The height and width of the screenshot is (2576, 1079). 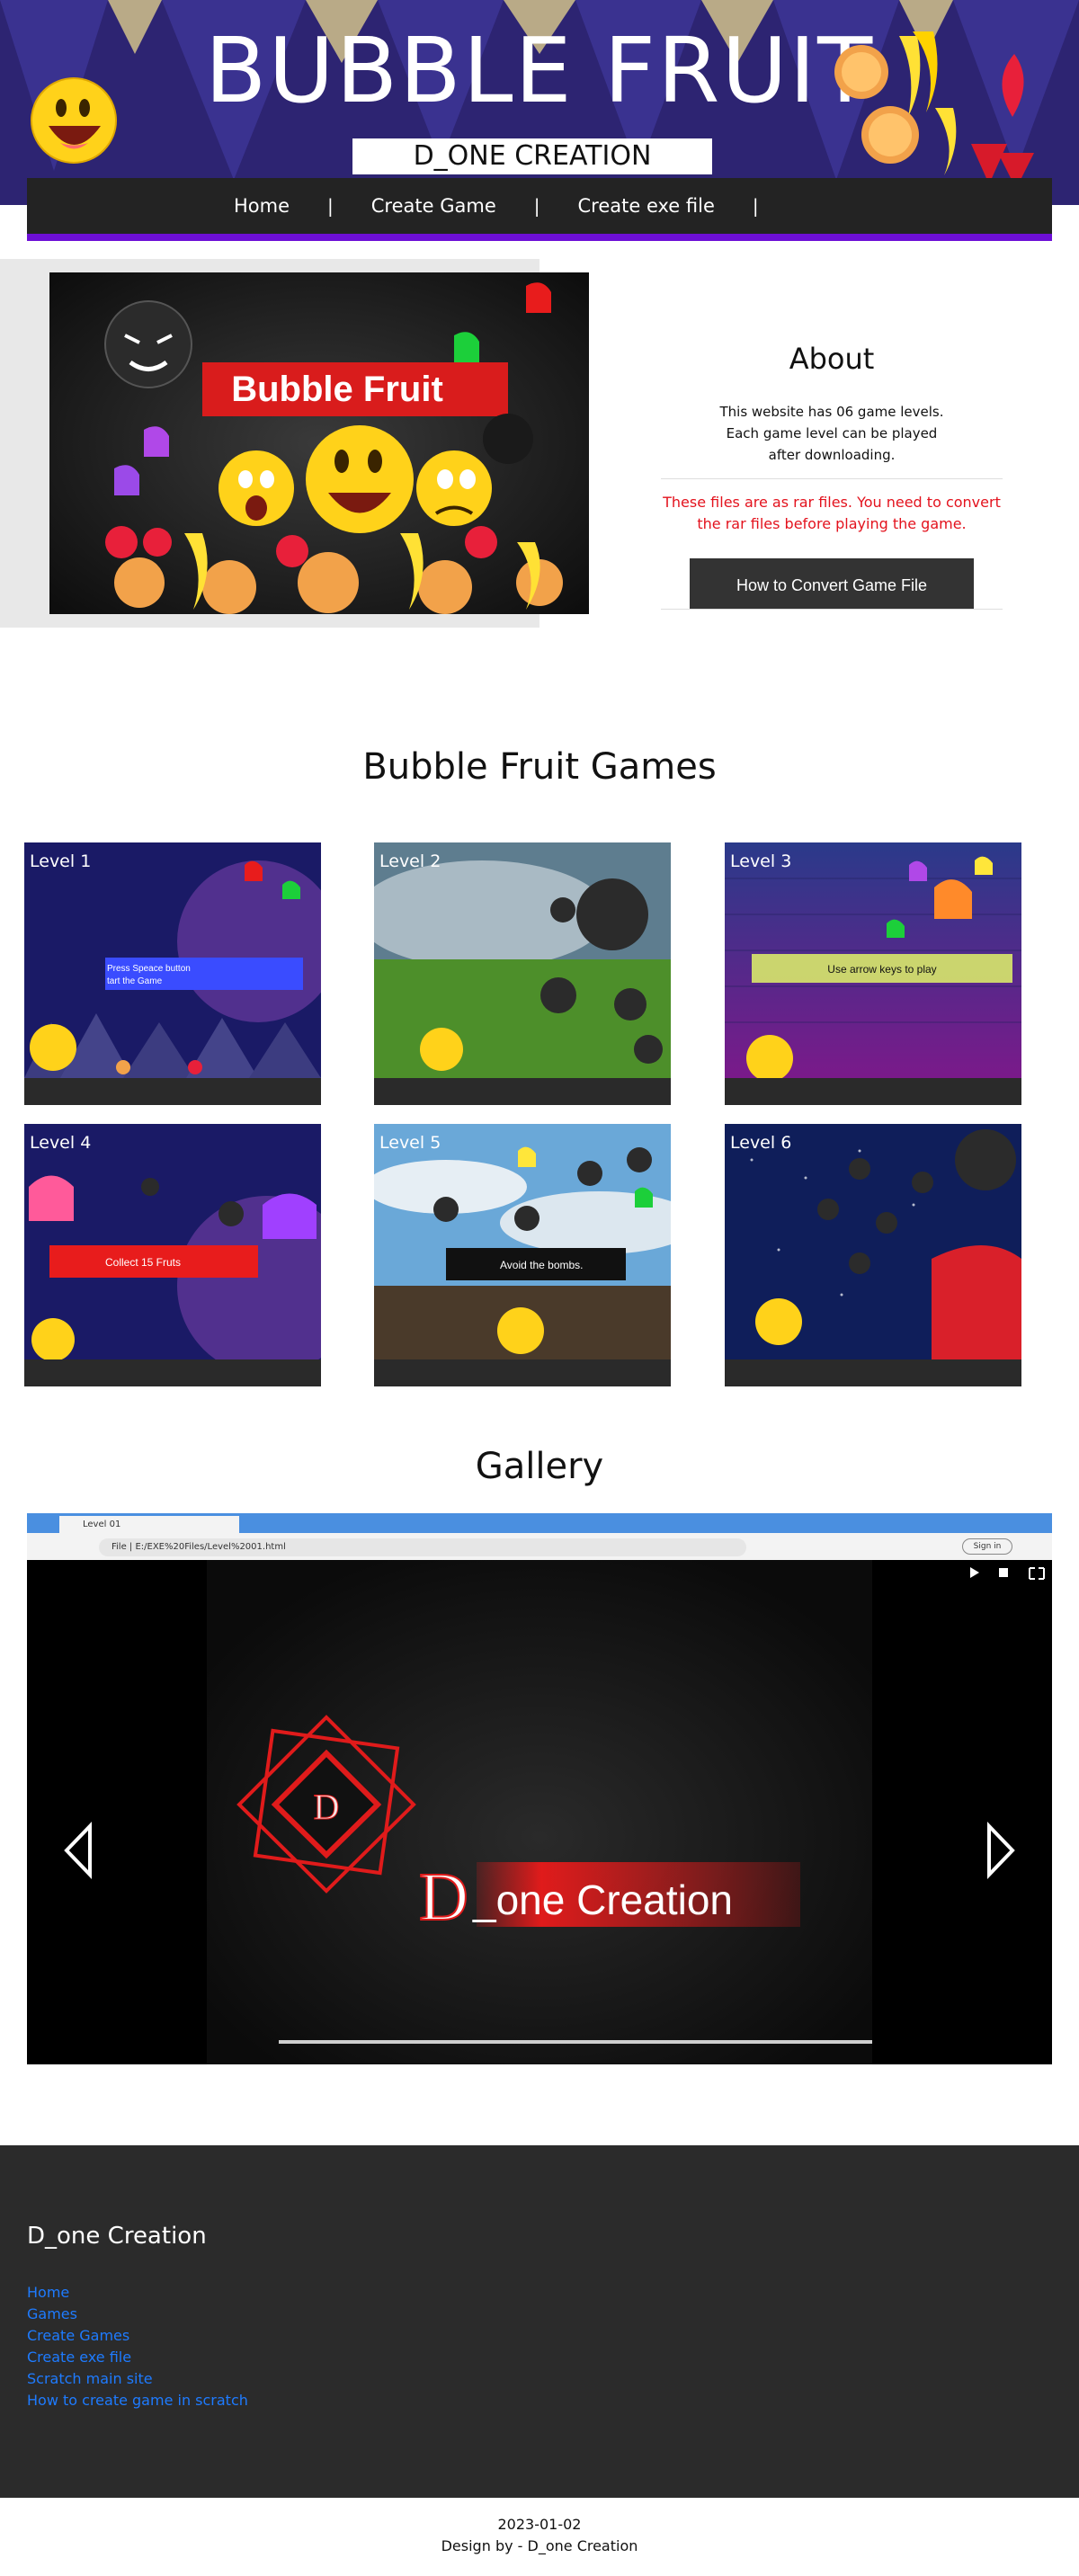 I want to click on smiley-logo-icon, so click(x=74, y=121).